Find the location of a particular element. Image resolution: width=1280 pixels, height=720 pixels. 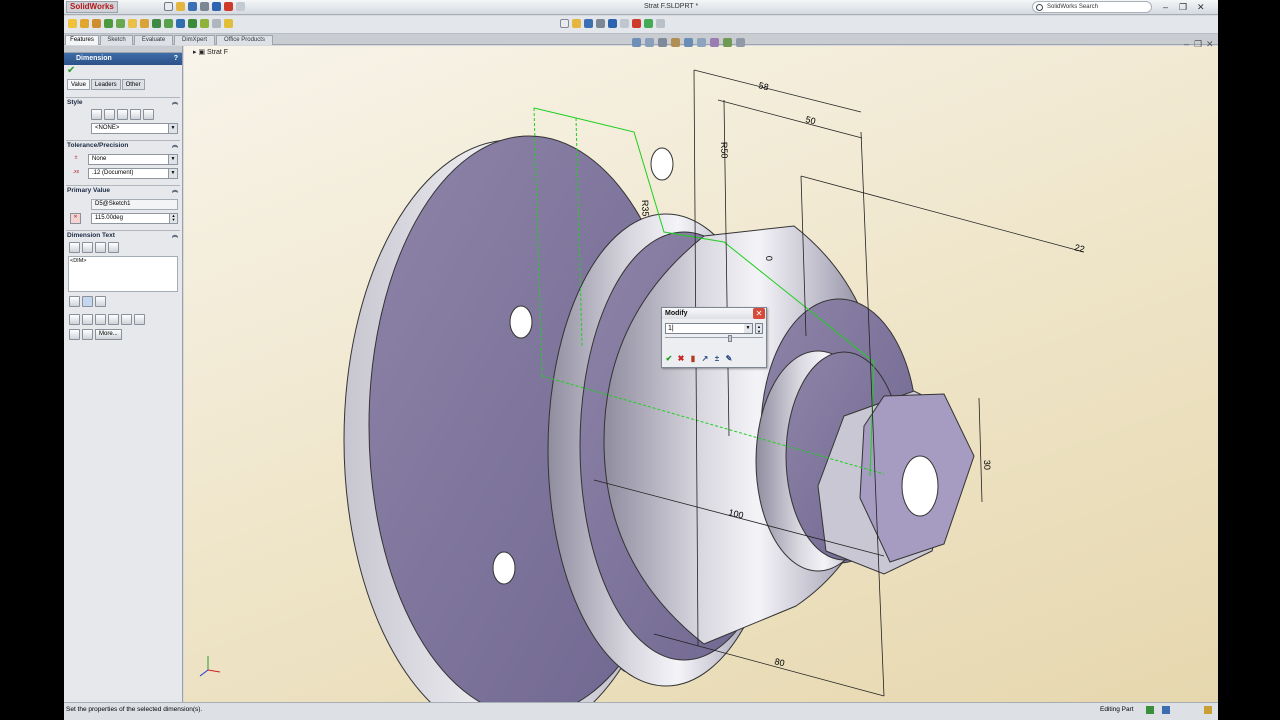

restore-icon: ❐ is located at coordinates (1183, 7).